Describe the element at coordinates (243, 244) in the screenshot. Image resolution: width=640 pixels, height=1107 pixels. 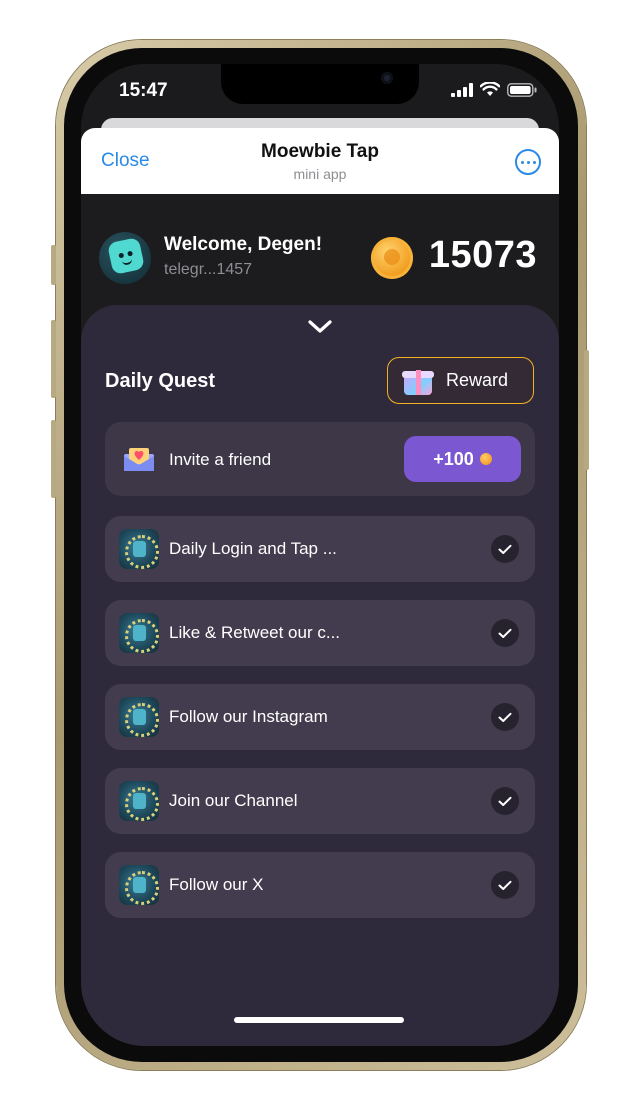
I see `welcome-text: Welcome, Degen!` at that location.